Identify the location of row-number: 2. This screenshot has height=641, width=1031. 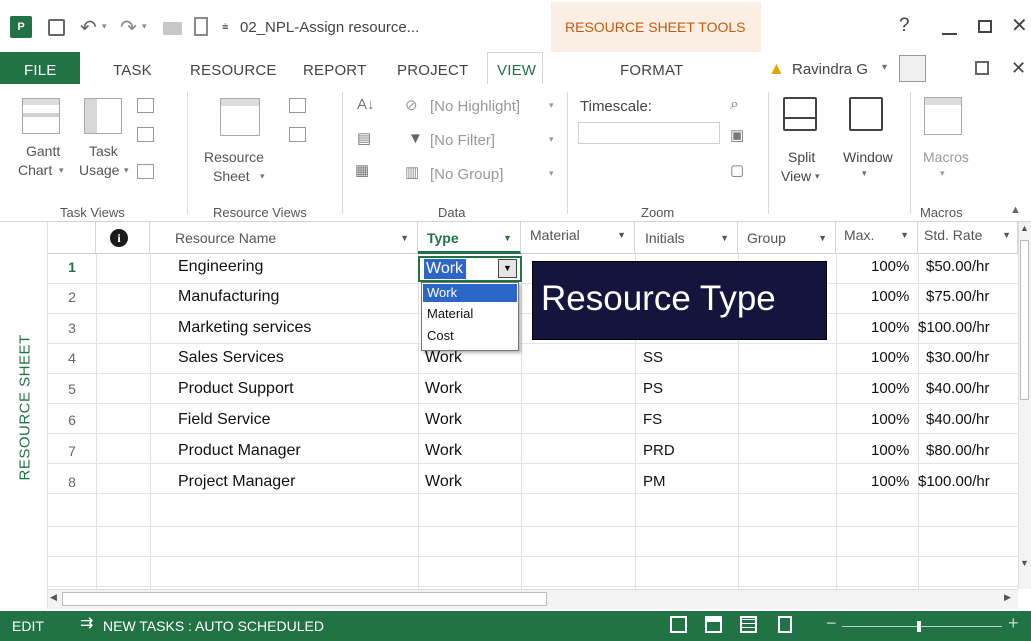
(72, 297).